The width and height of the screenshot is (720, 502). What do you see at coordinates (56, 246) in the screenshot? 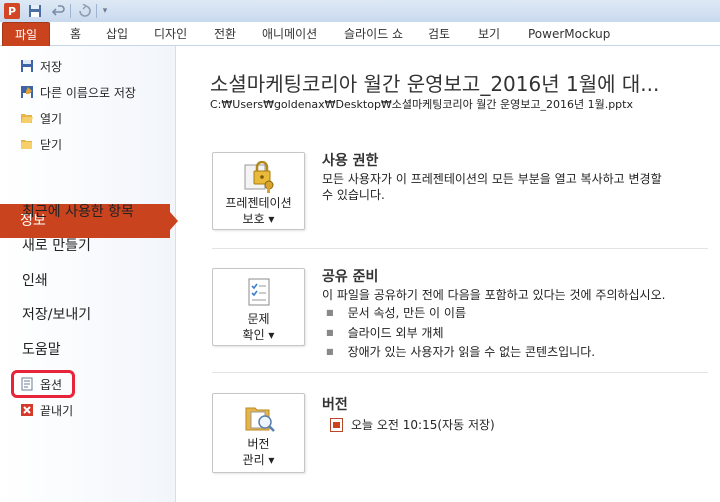
I see `nav-new: 새로 만들기` at bounding box center [56, 246].